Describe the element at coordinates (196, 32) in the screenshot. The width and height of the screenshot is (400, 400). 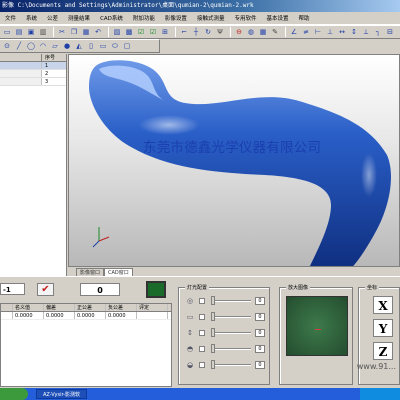
I see `crosshair-icon: ┼` at that location.